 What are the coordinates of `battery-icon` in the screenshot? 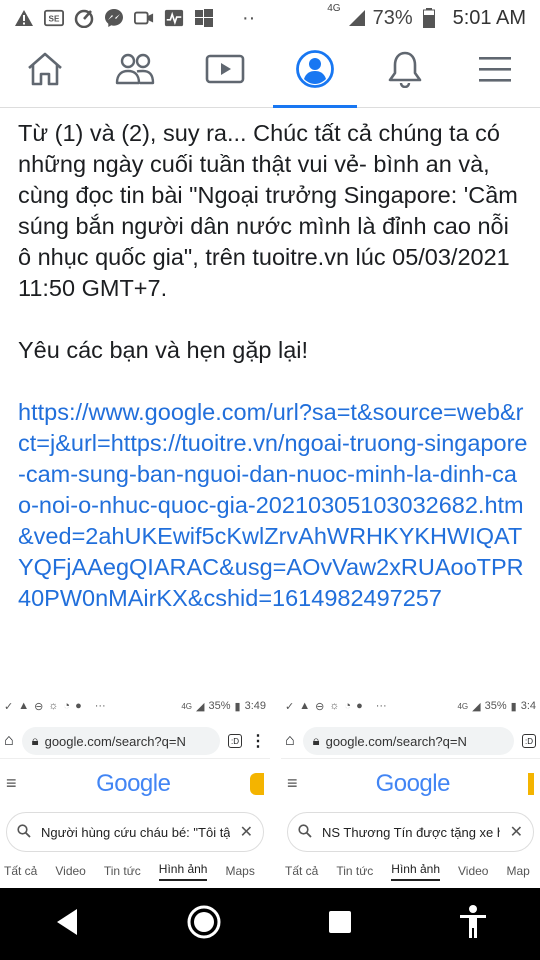 It's located at (429, 18).